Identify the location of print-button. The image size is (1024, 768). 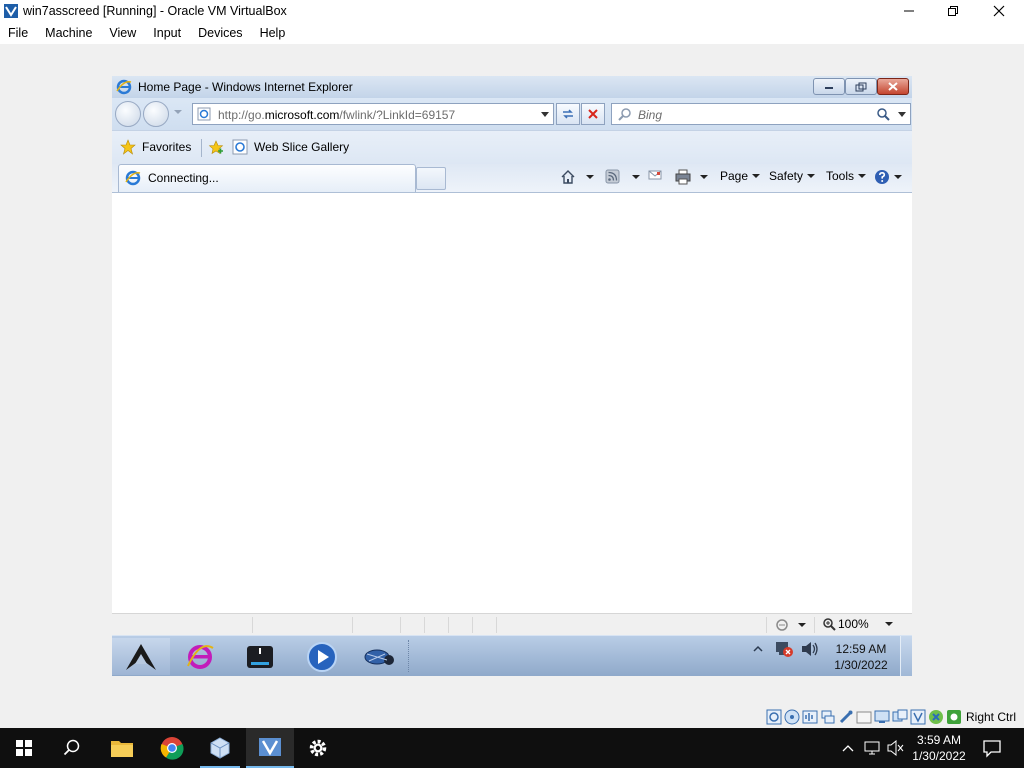
(691, 177).